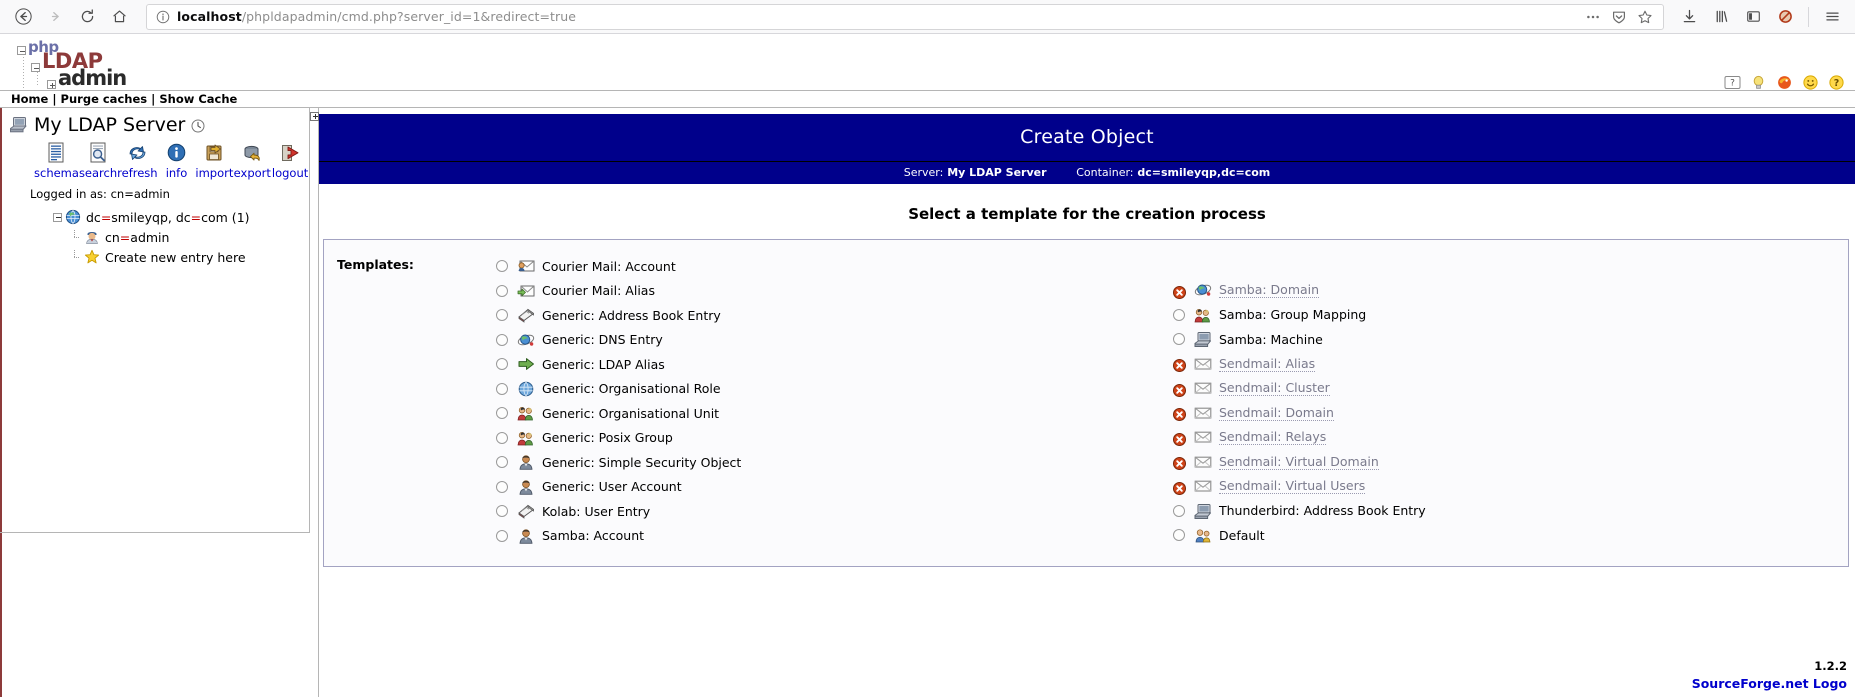  Describe the element at coordinates (314, 116) in the screenshot. I see `splitter-expand-handle` at that location.